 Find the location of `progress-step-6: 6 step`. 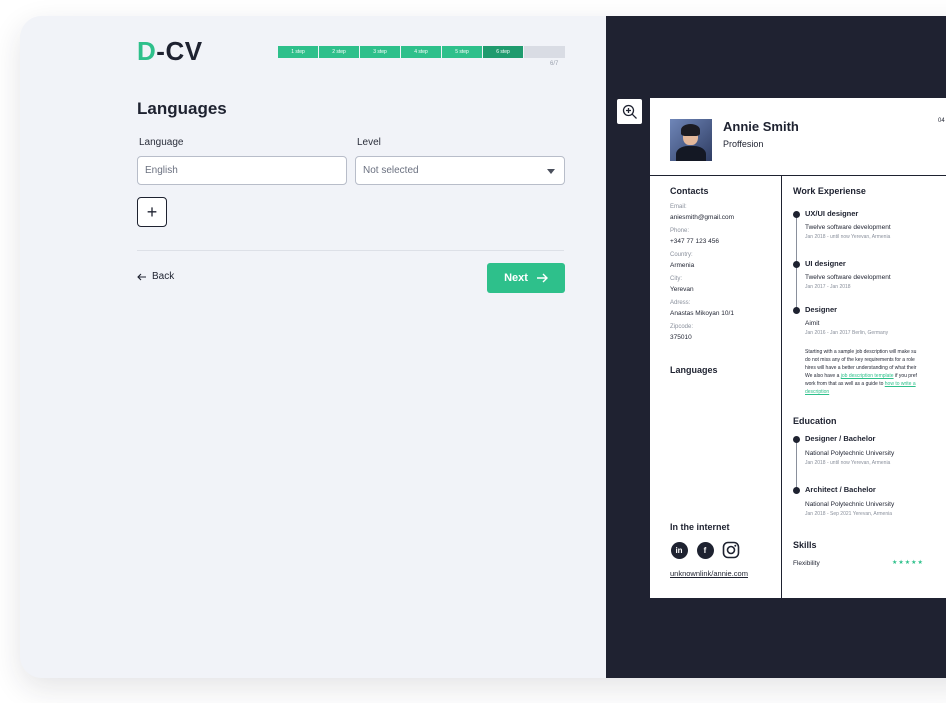

progress-step-6: 6 step is located at coordinates (503, 52).